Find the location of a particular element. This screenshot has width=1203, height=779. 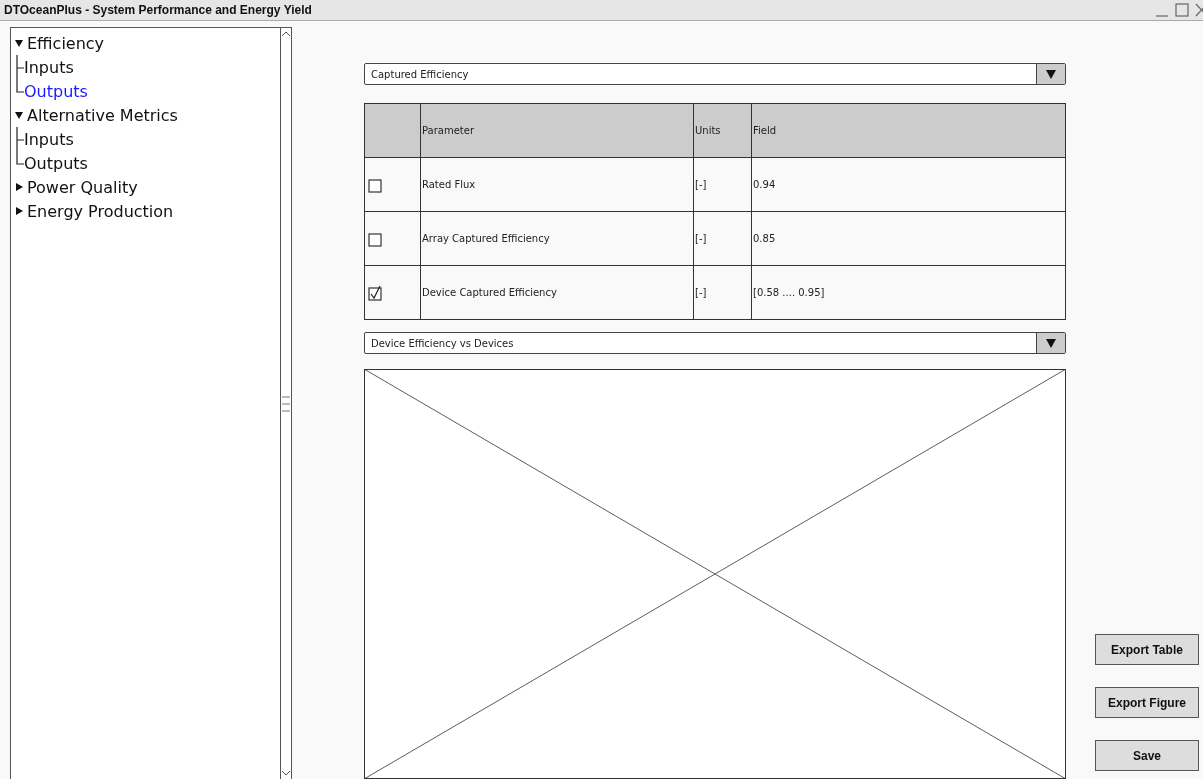

scrollbar is located at coordinates (285, 403).